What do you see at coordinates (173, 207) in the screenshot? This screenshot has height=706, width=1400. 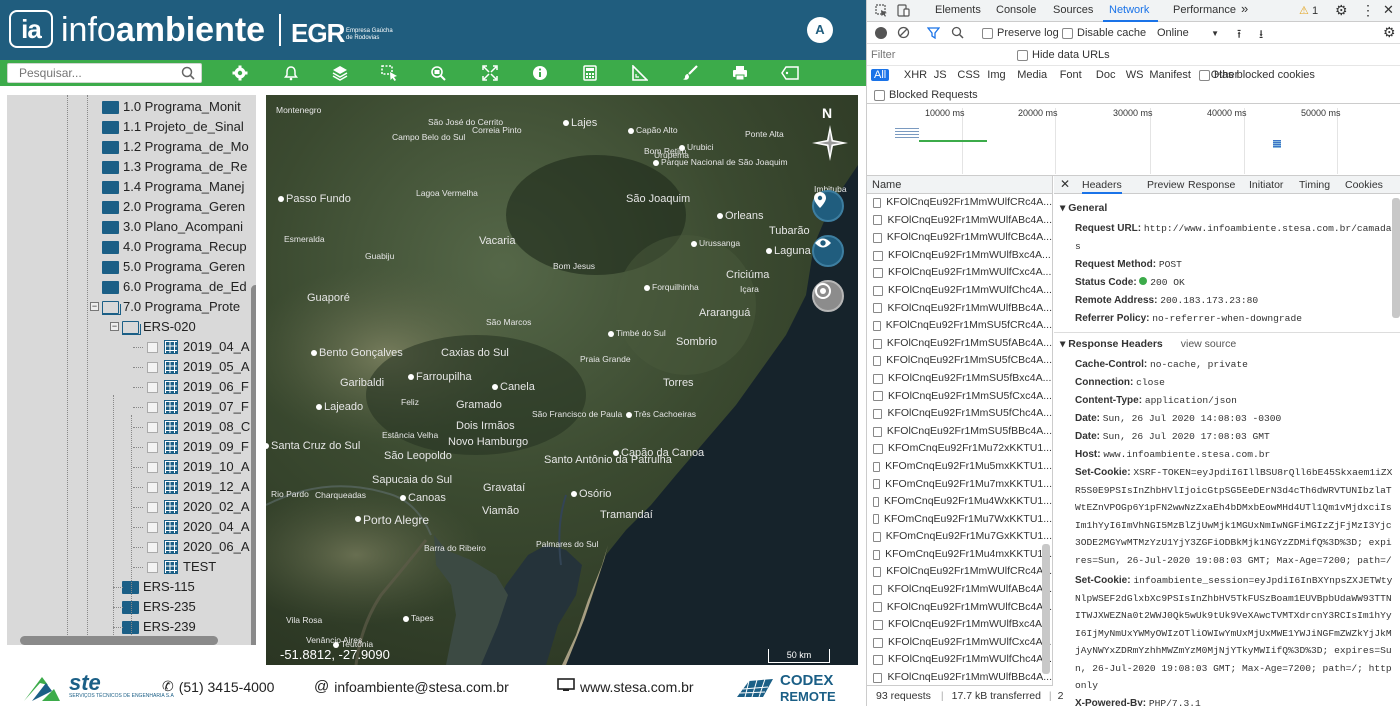 I see `tree-node: 2.0 Programa_Geren` at bounding box center [173, 207].